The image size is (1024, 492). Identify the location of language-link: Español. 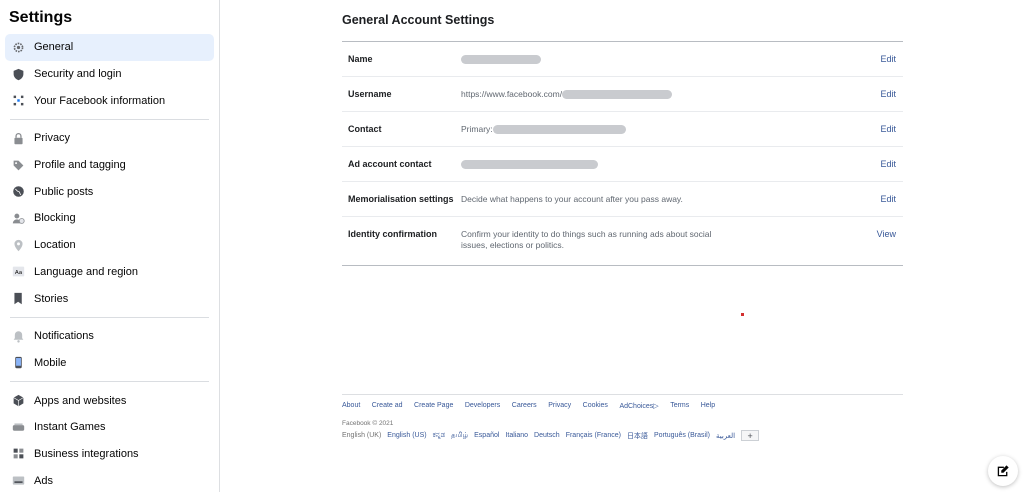
(486, 435).